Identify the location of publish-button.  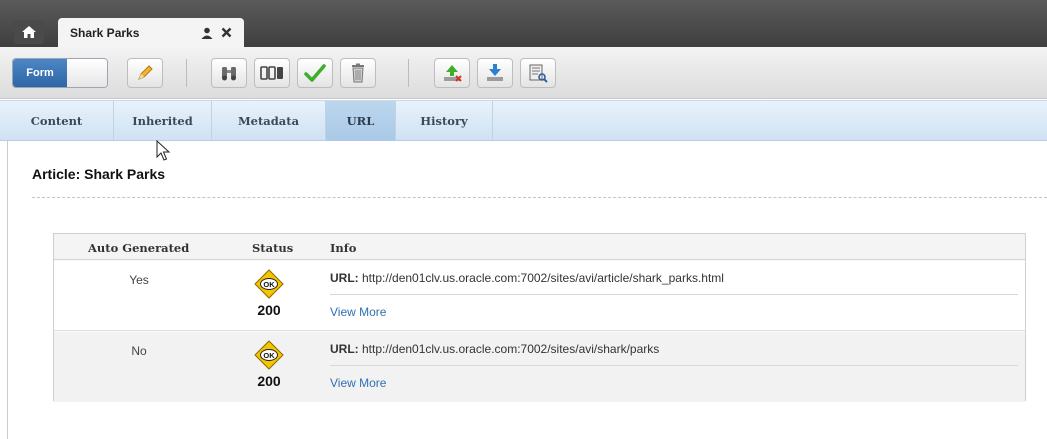
(452, 73).